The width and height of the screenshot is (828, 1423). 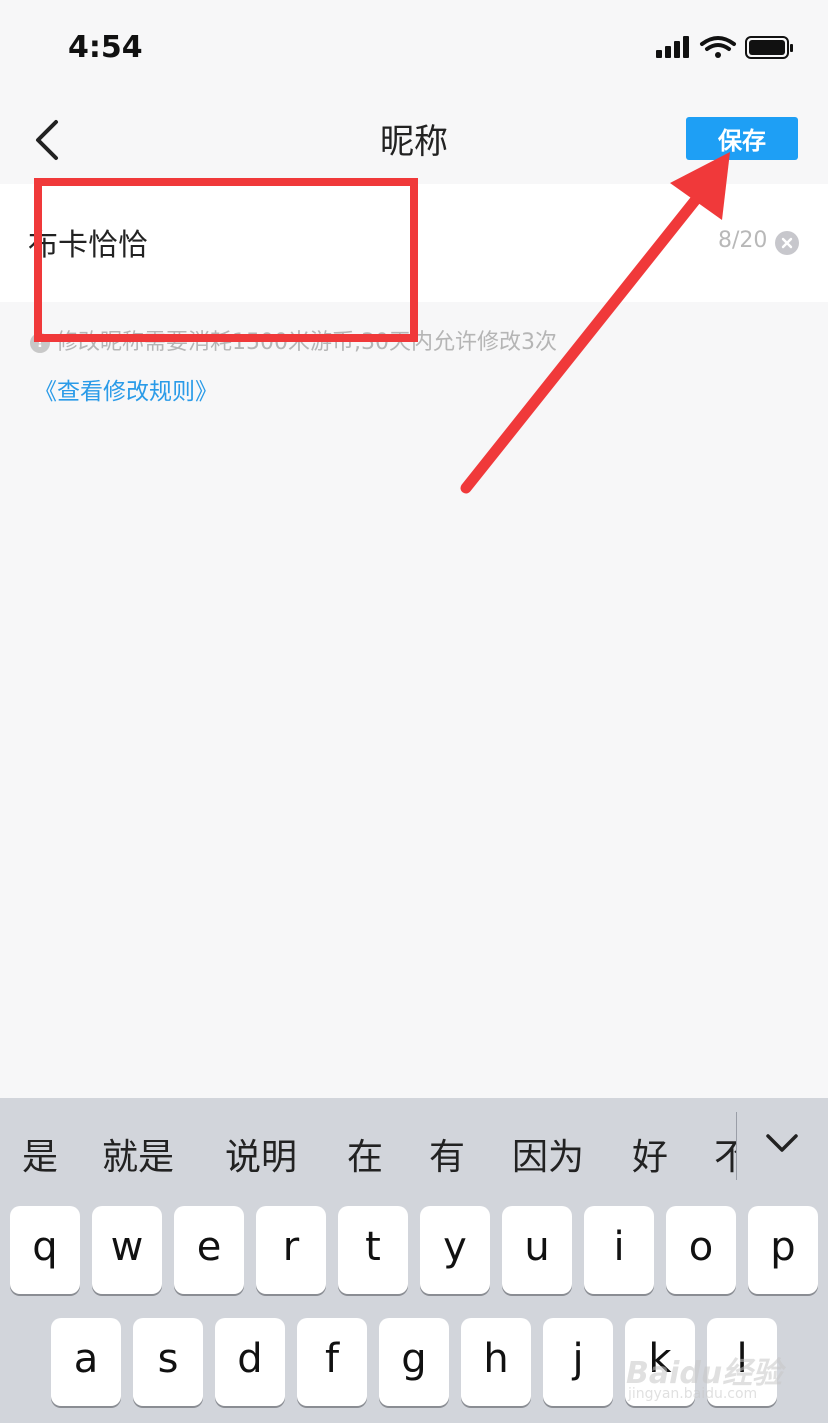 I want to click on candidate-word: 在, so click(x=365, y=1154).